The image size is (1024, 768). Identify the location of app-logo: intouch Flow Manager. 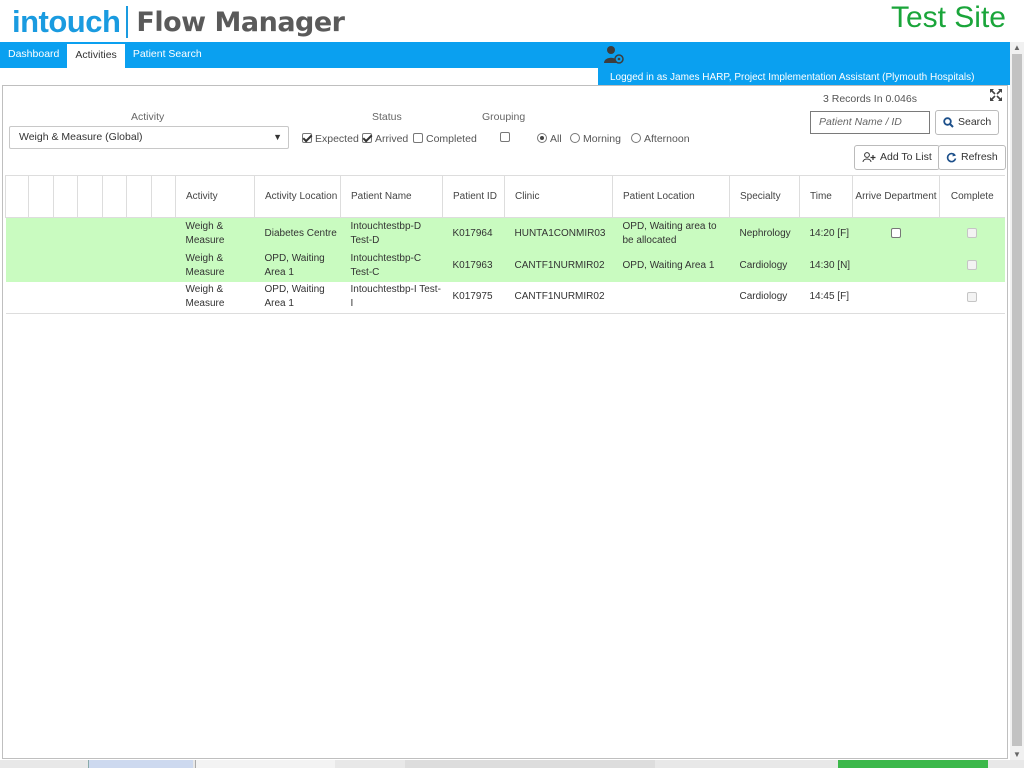
(178, 22).